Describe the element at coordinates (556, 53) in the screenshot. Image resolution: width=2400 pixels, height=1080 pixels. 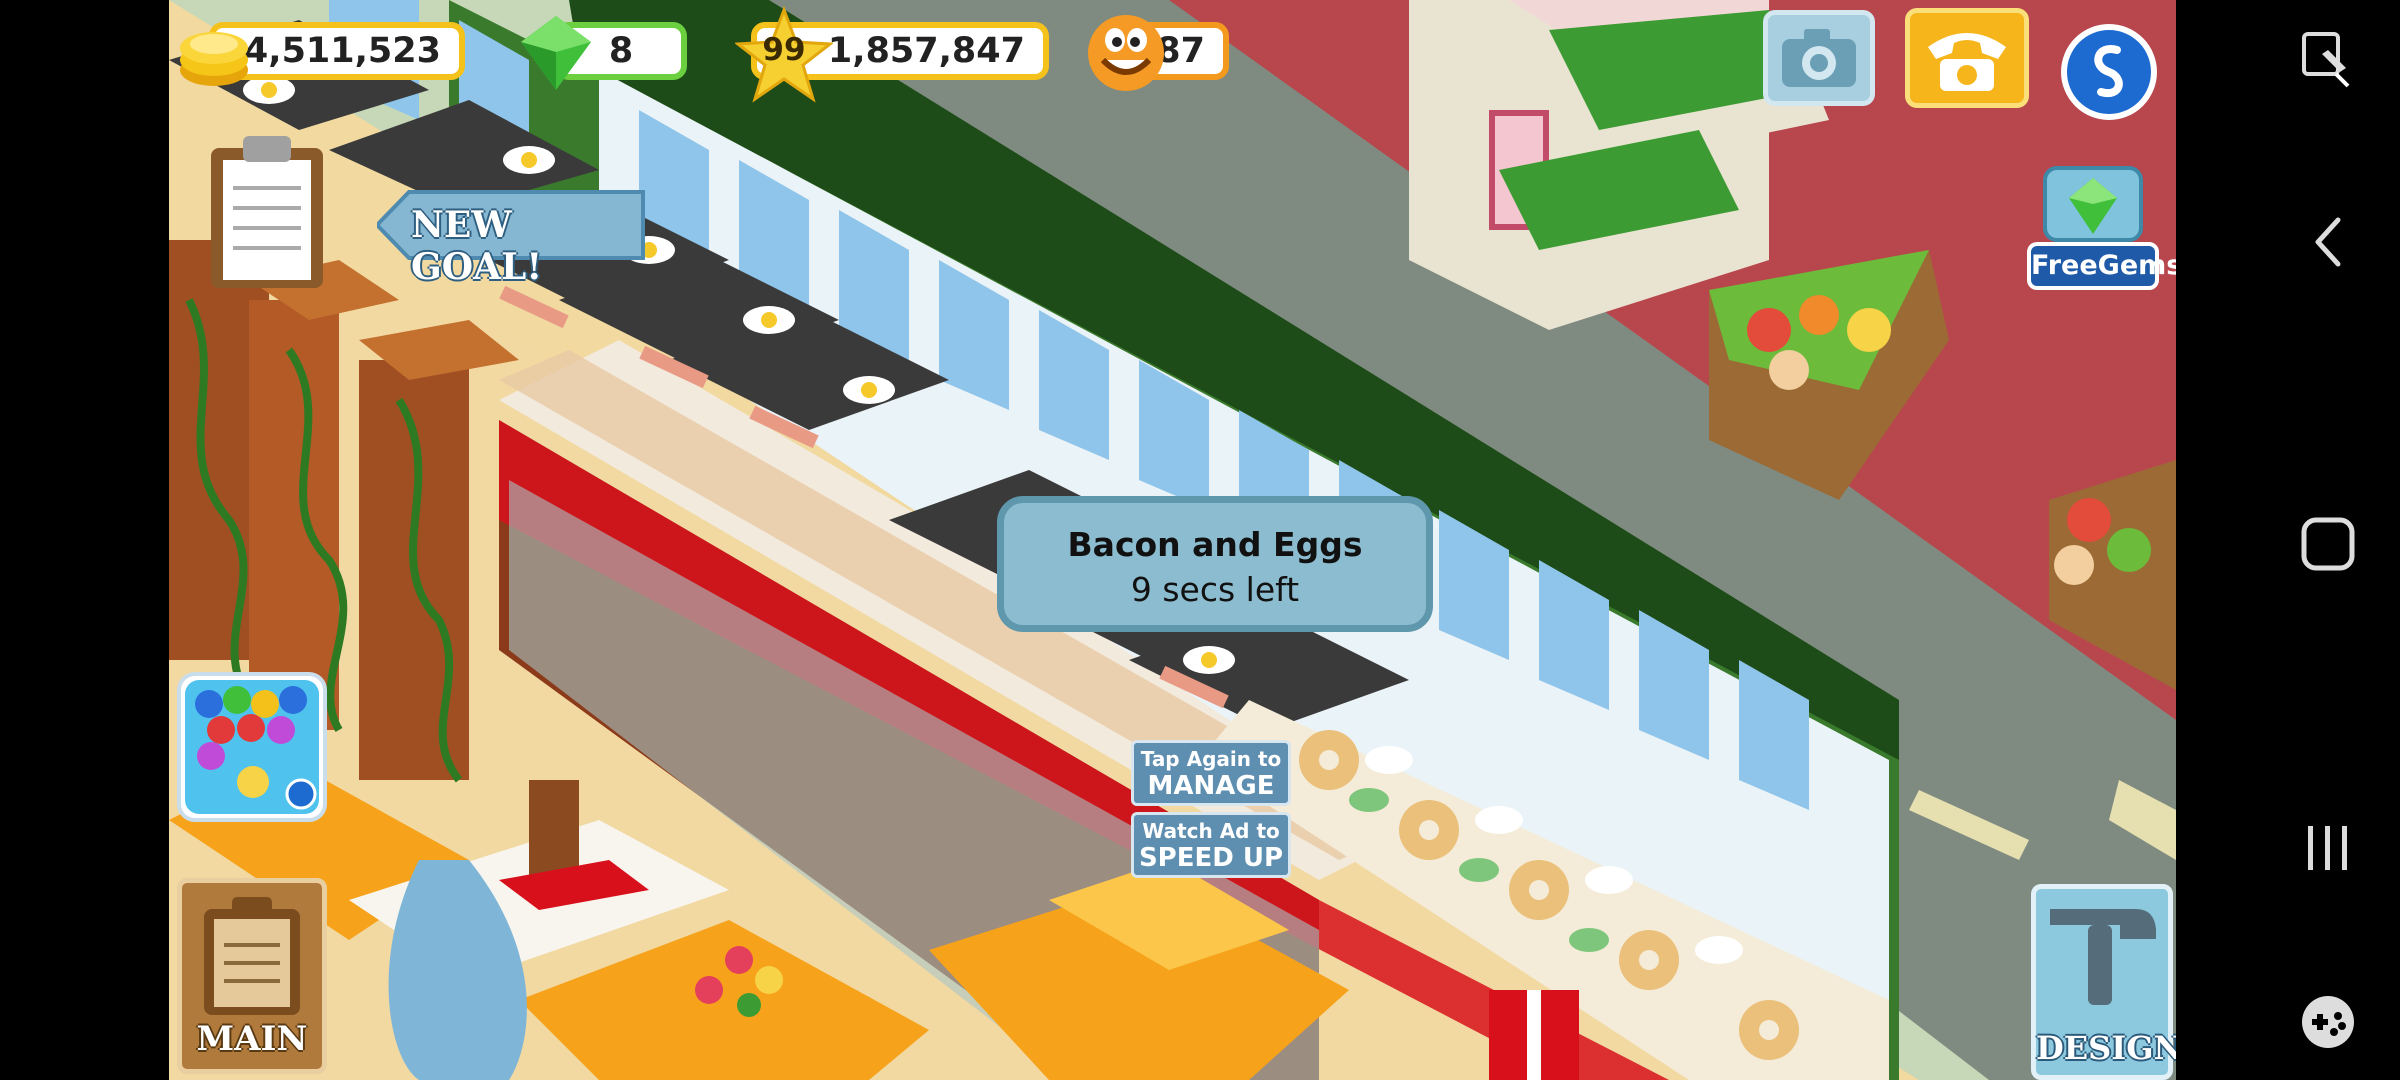
I see `green-gem-icon` at that location.